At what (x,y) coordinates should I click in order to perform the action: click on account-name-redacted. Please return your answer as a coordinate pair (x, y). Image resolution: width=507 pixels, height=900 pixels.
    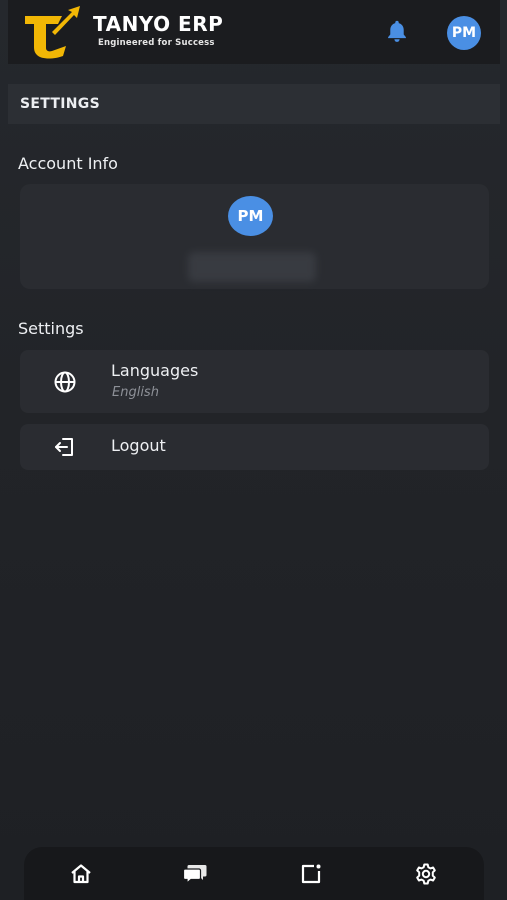
    Looking at the image, I should click on (252, 267).